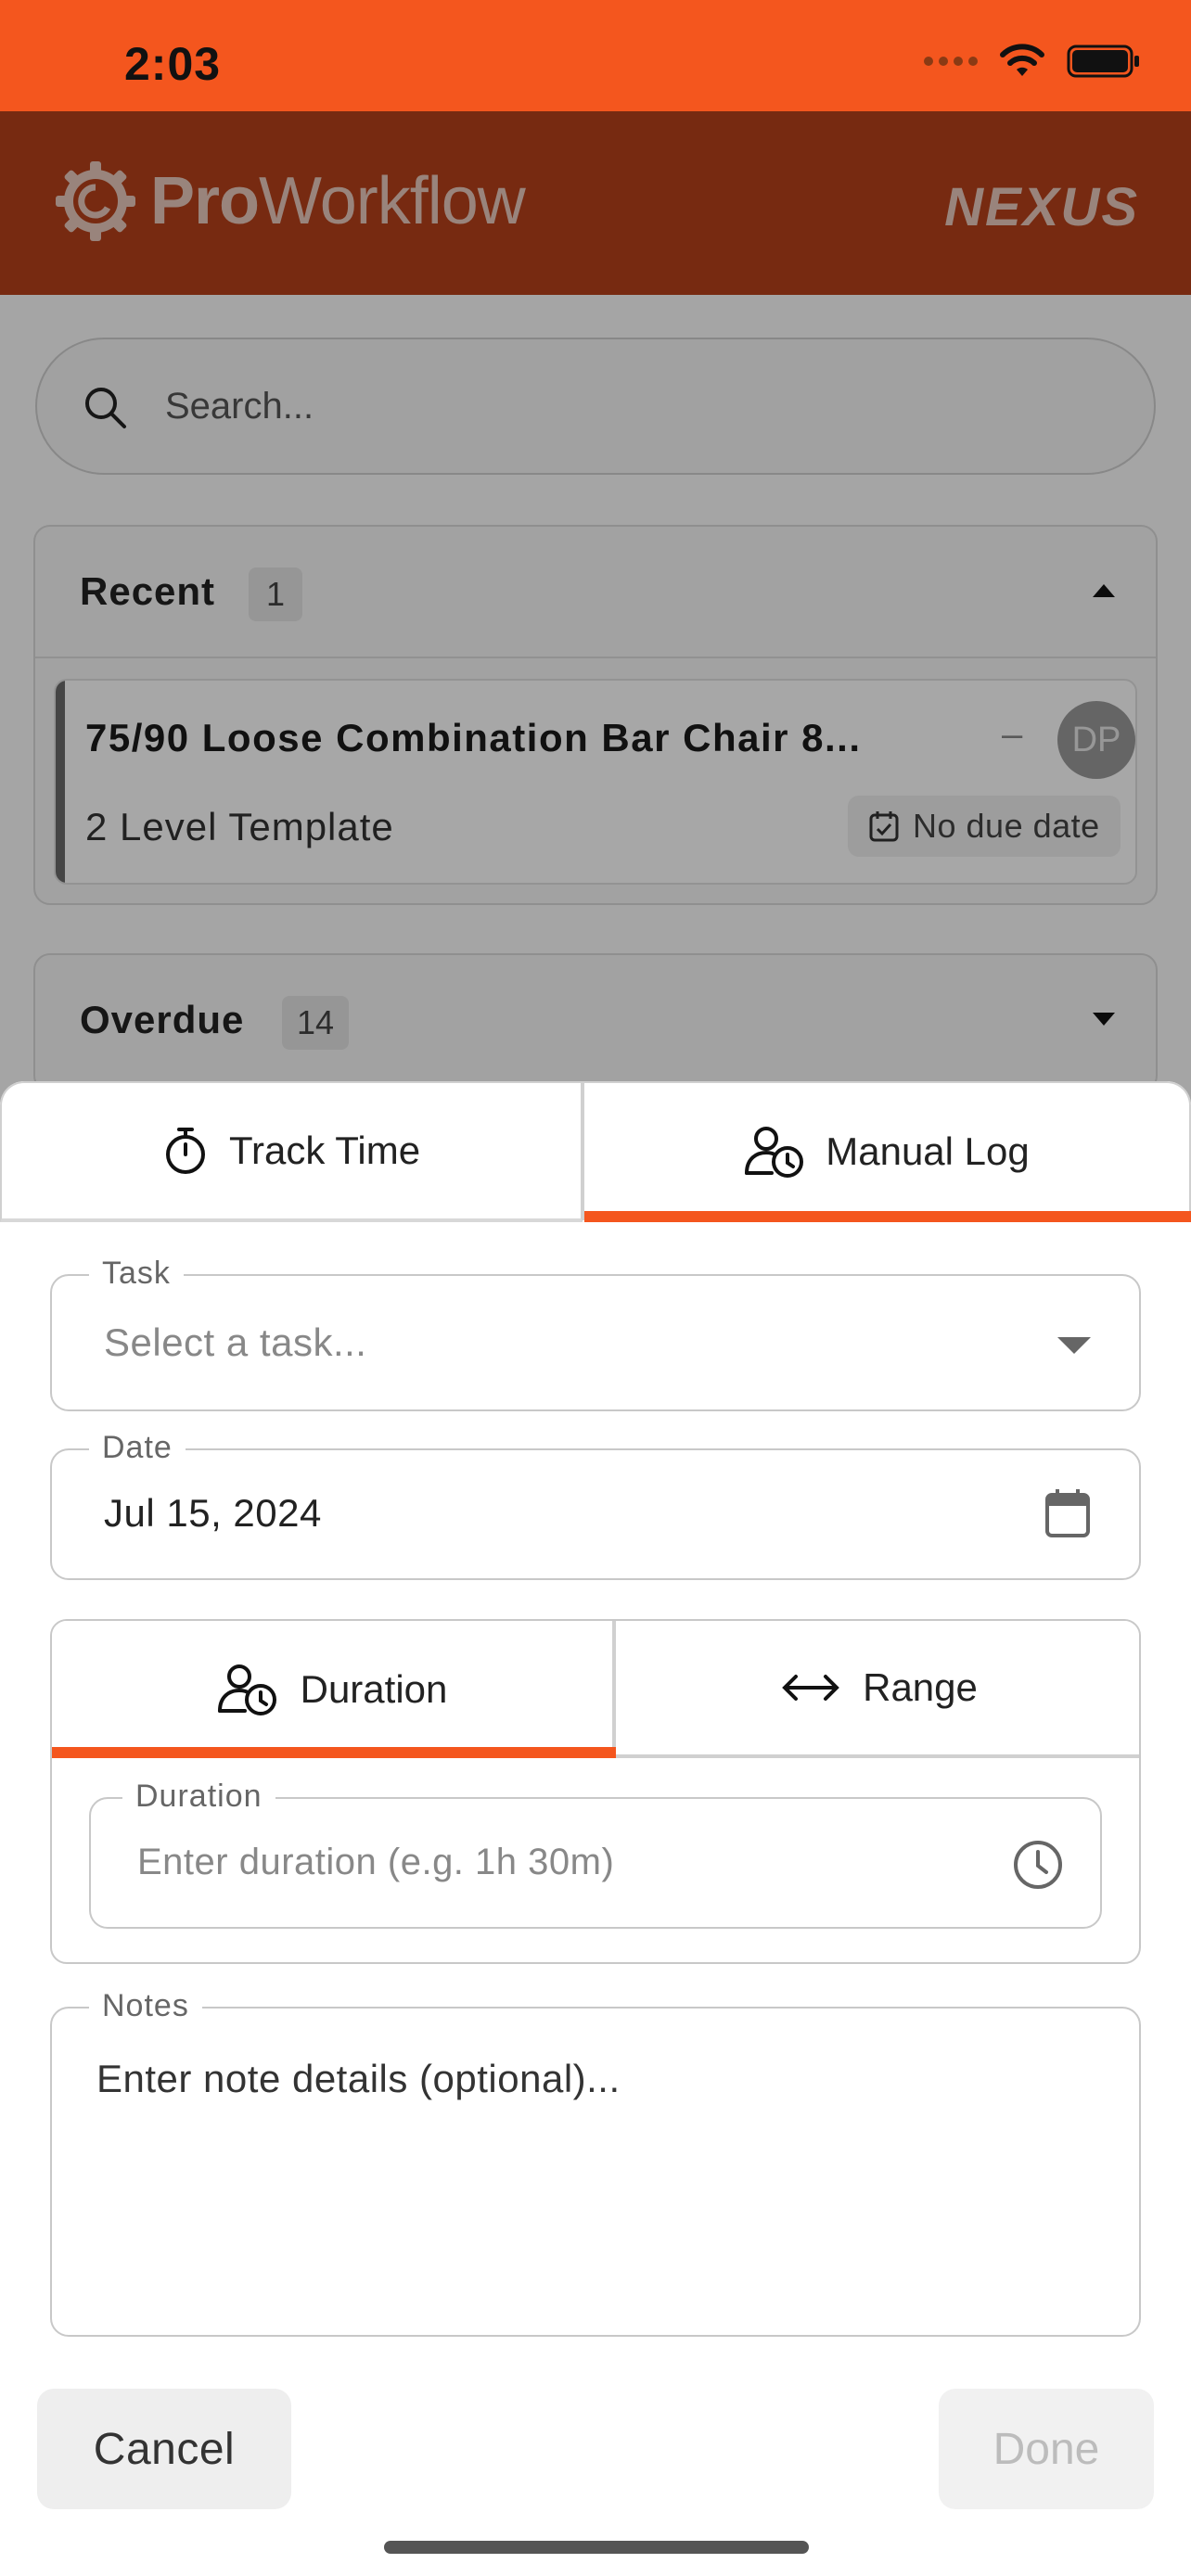 Image resolution: width=1191 pixels, height=2576 pixels. Describe the element at coordinates (374, 1689) in the screenshot. I see `tab-label: Duration` at that location.